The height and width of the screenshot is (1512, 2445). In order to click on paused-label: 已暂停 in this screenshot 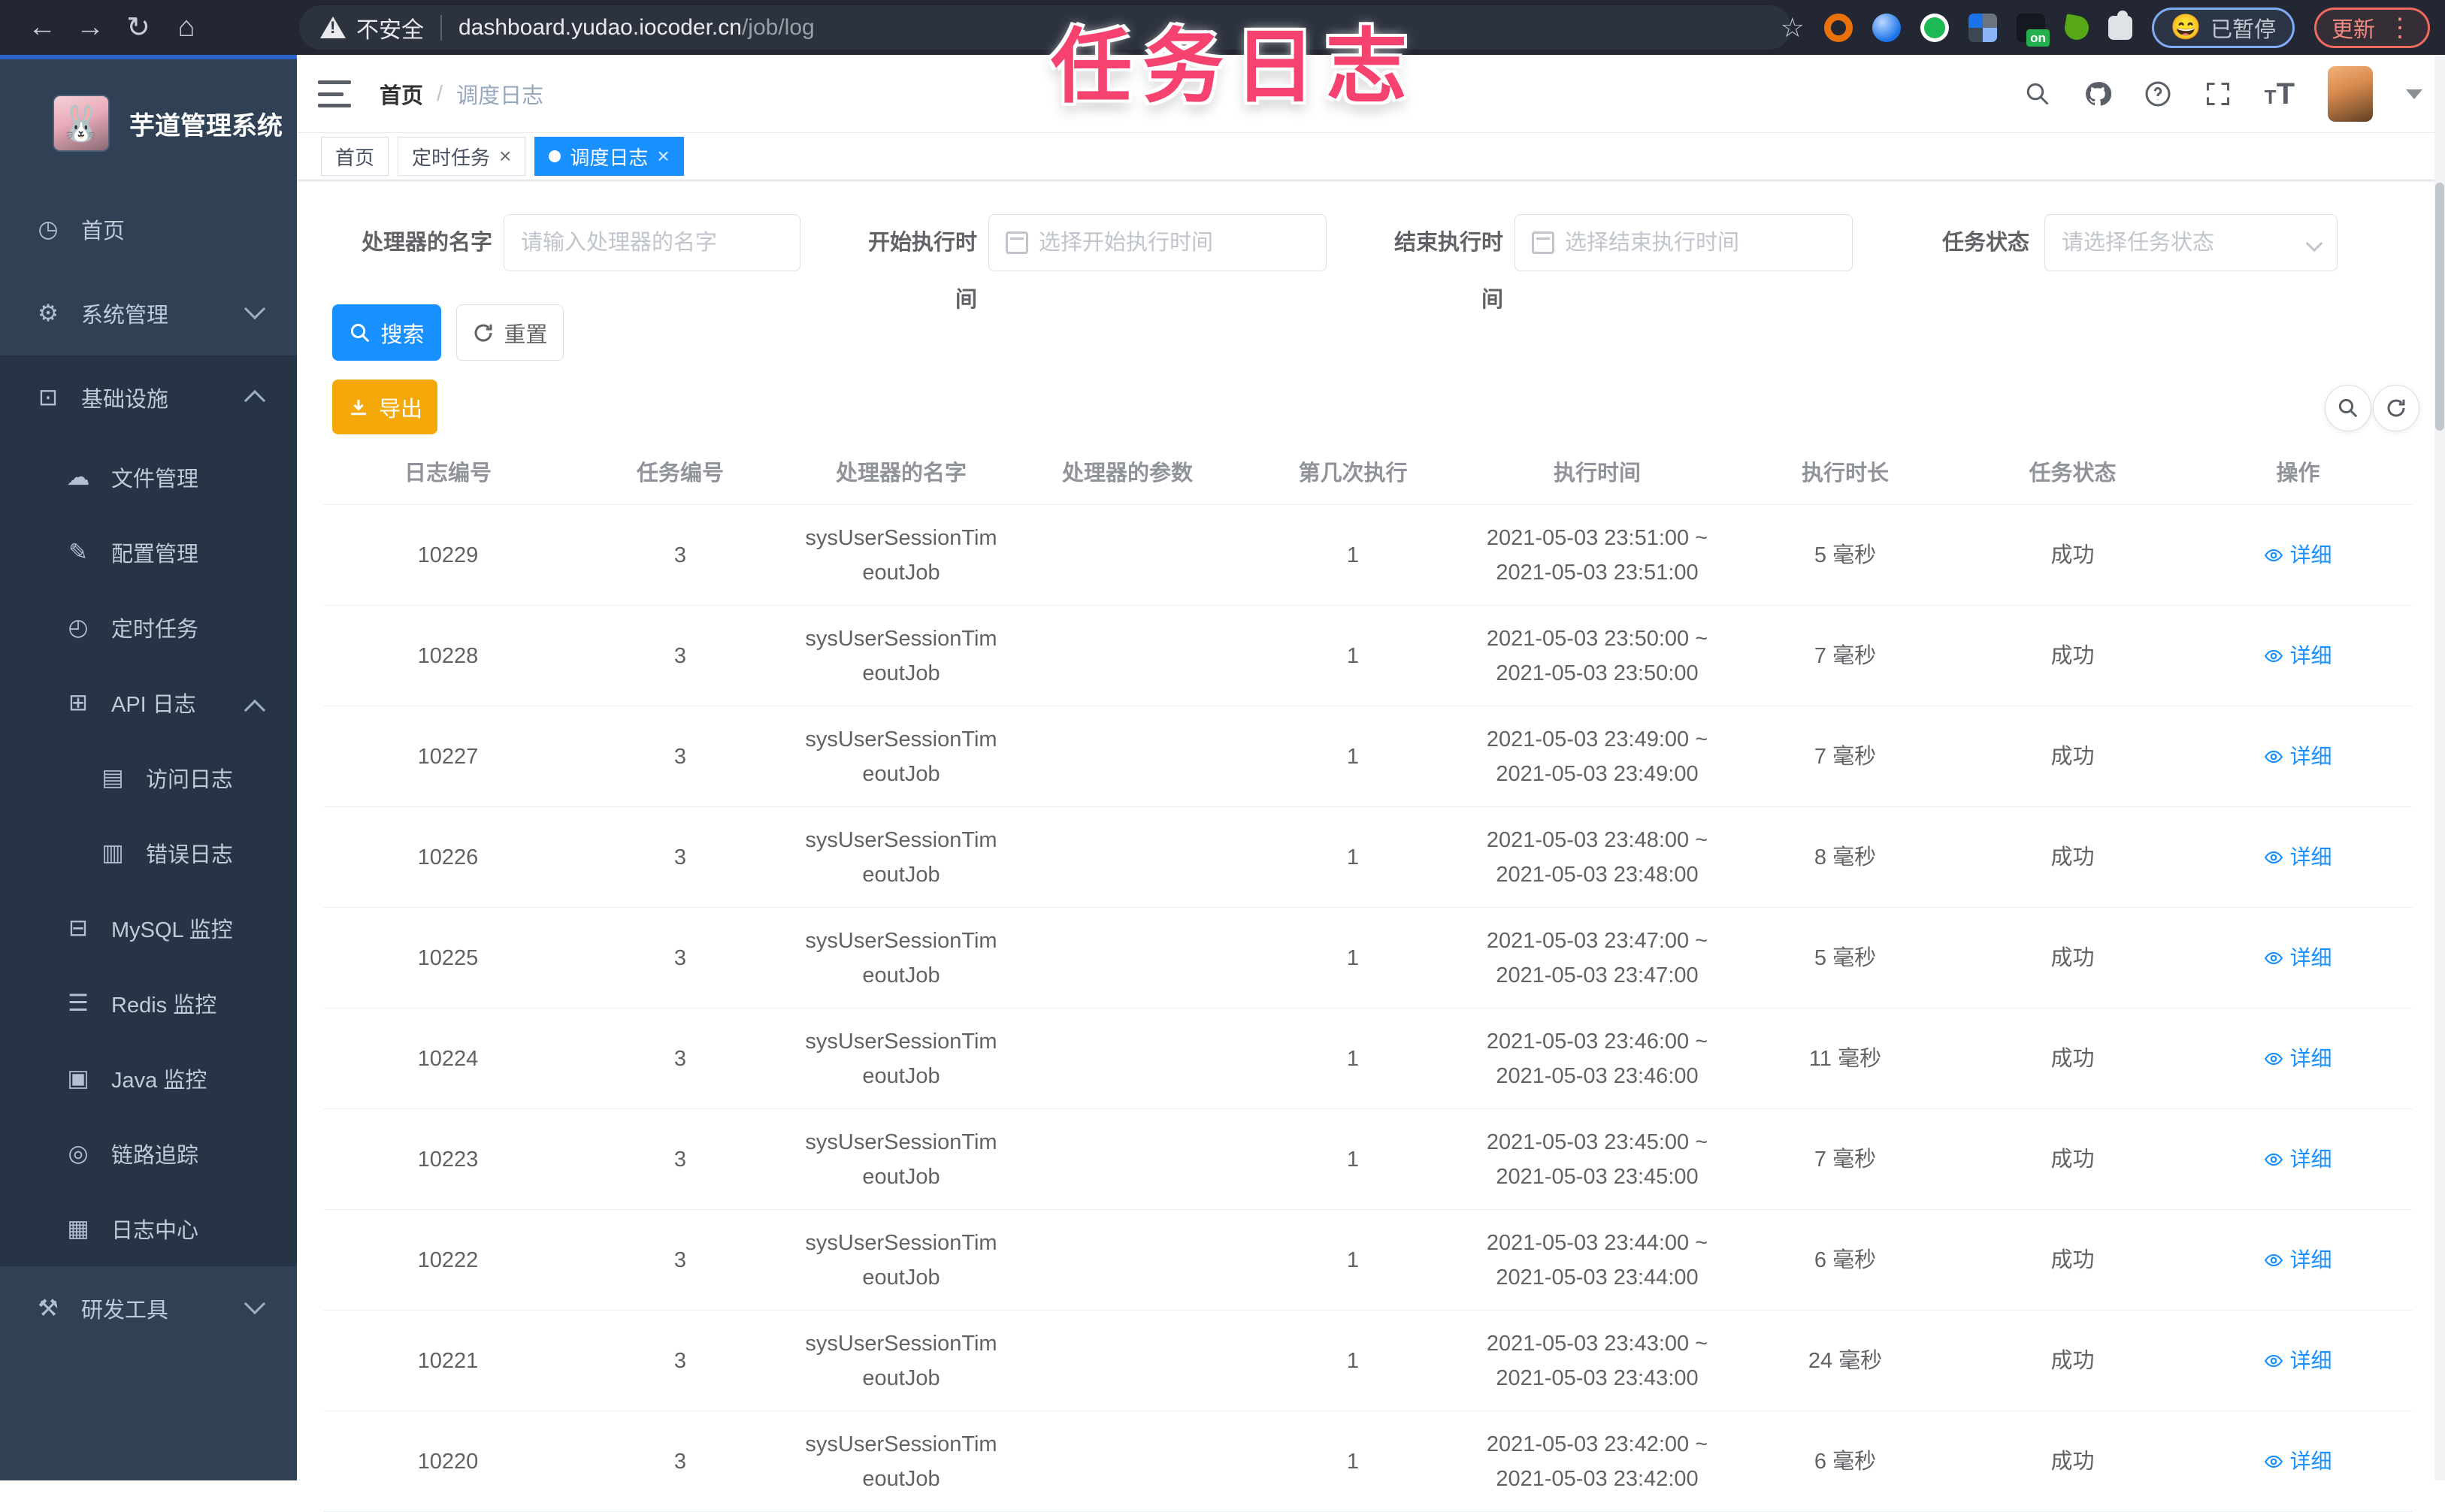, I will do `click(2243, 30)`.